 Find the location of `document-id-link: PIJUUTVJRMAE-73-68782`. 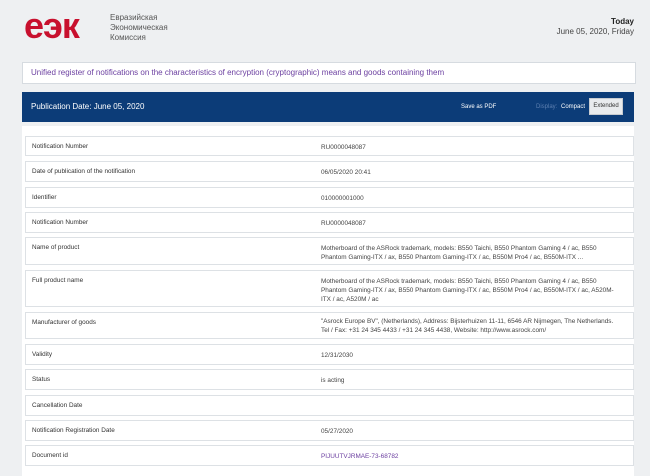

document-id-link: PIJUUTVJRMAE-73-68782 is located at coordinates (471, 456).